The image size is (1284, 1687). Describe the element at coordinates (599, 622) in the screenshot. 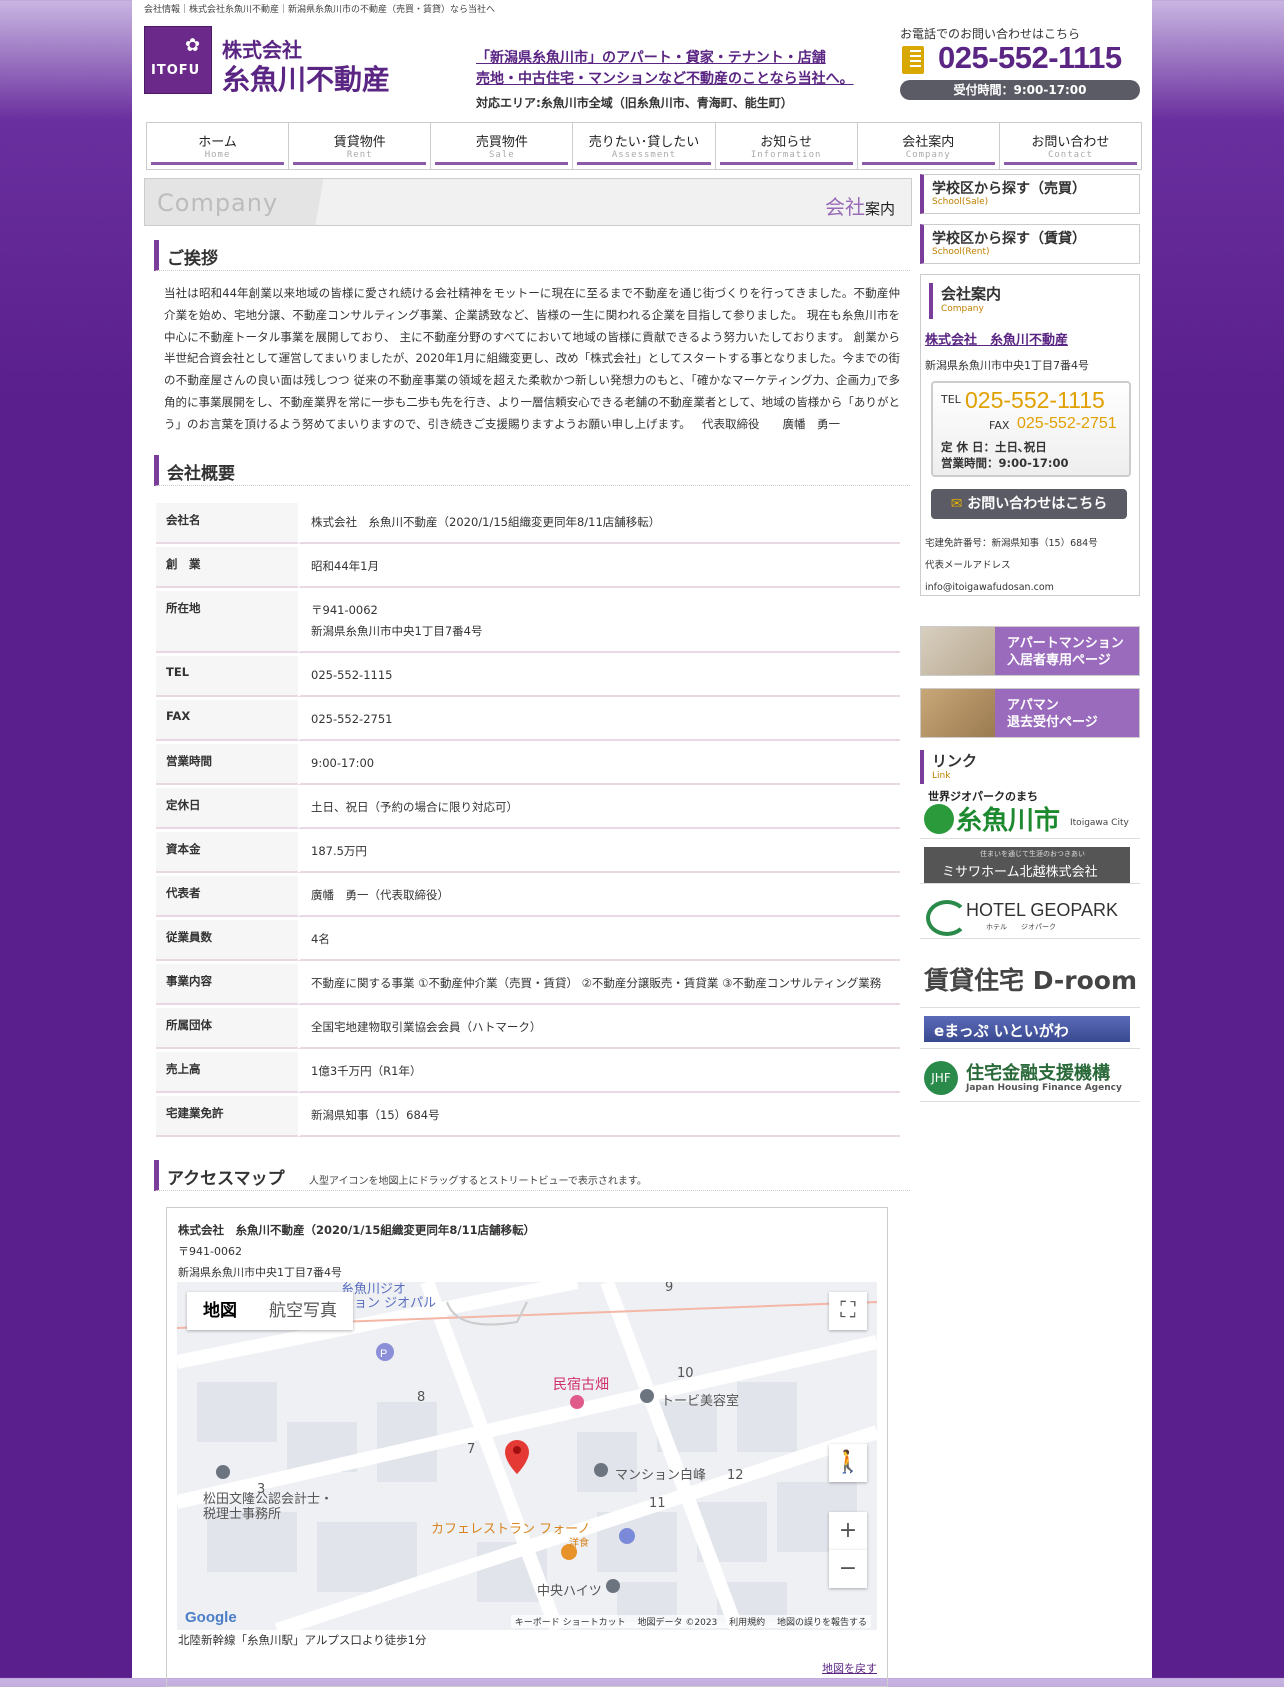

I see `row-value: 〒941-0062 新潟県糸魚川市中央1丁目7番4号` at that location.